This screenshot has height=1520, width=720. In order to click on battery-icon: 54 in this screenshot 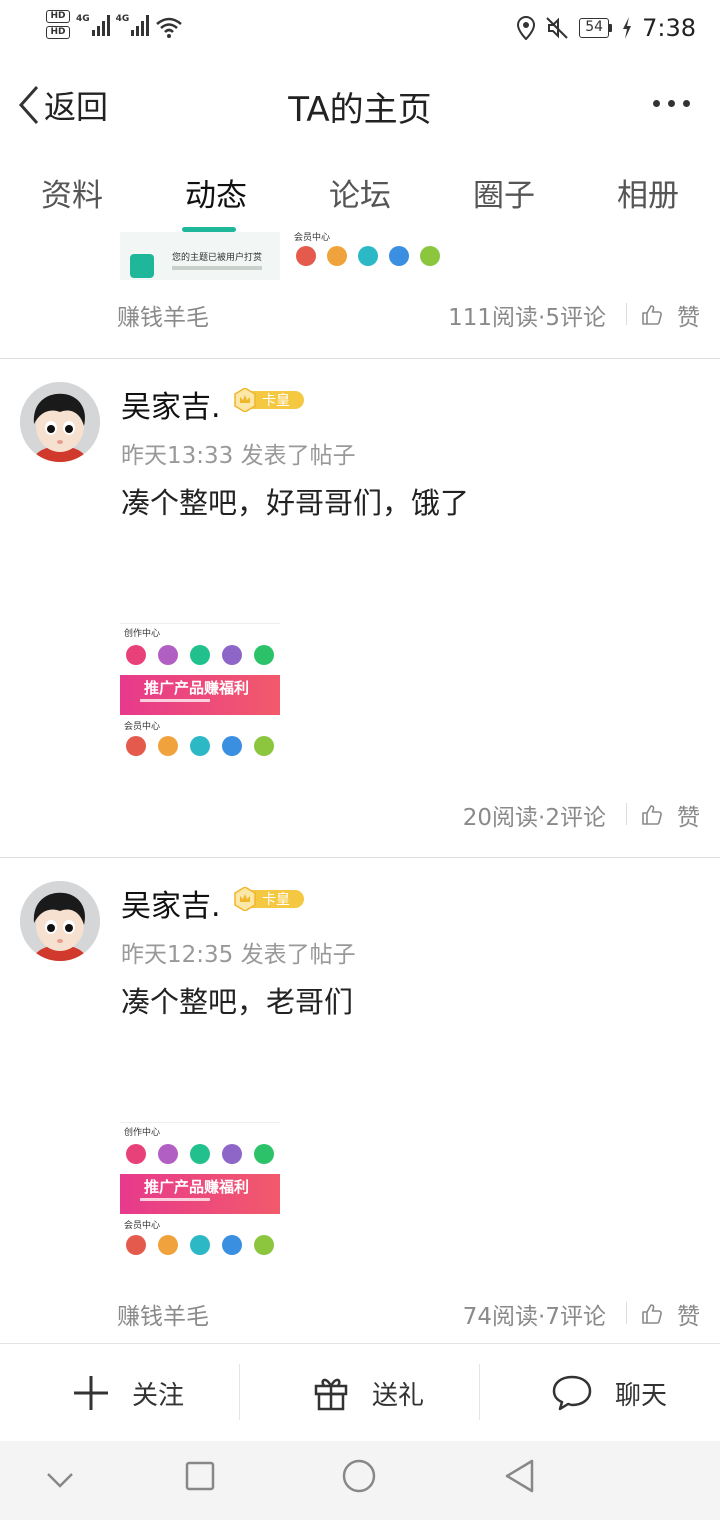, I will do `click(596, 28)`.